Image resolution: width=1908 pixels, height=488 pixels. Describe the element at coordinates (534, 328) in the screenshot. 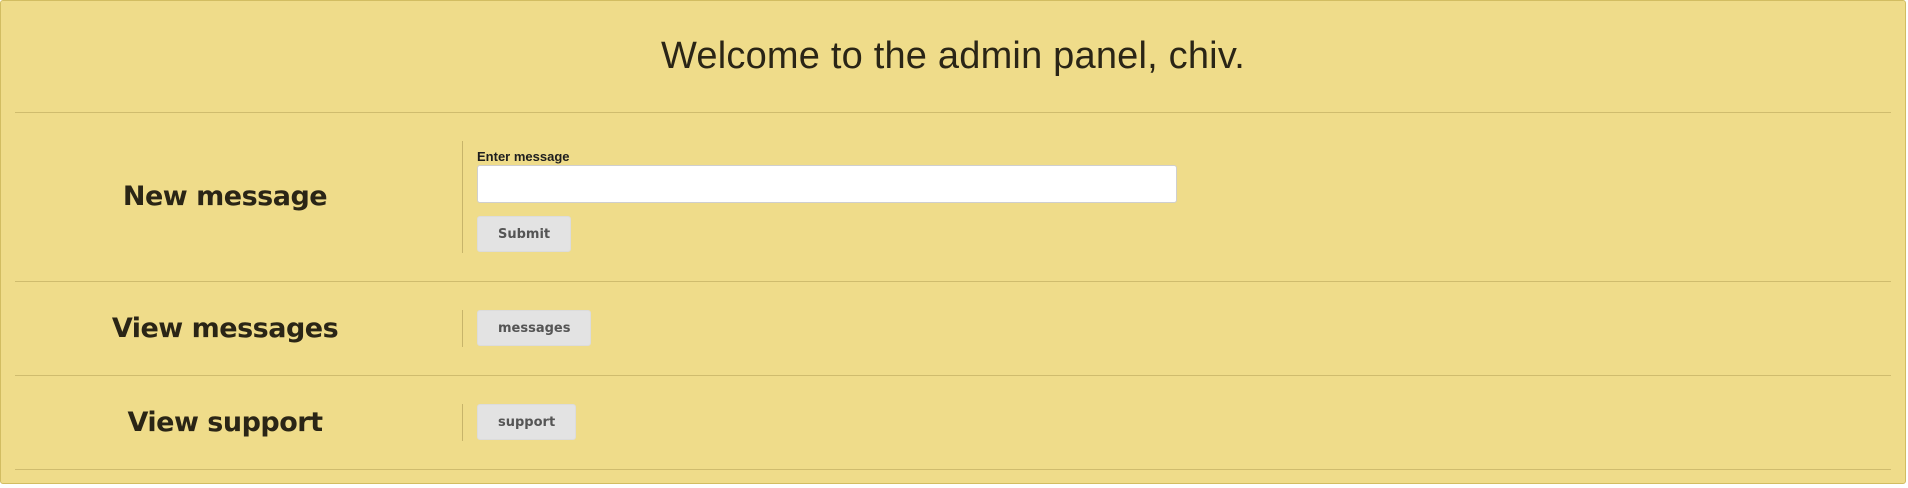

I see `messages-button: messages` at that location.